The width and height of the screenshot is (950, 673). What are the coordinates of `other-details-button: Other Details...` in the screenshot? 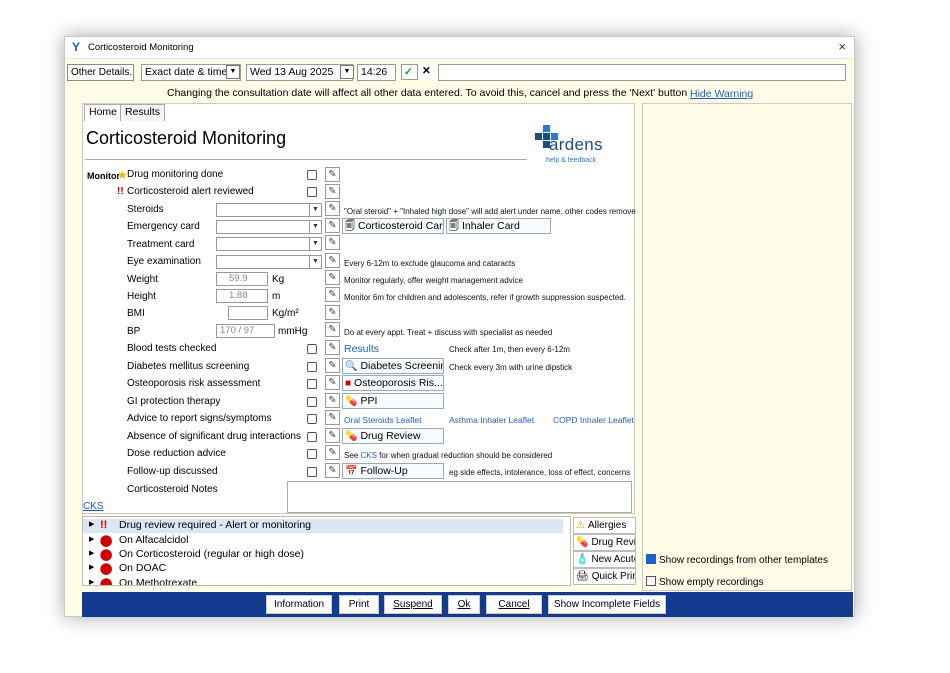 It's located at (100, 72).